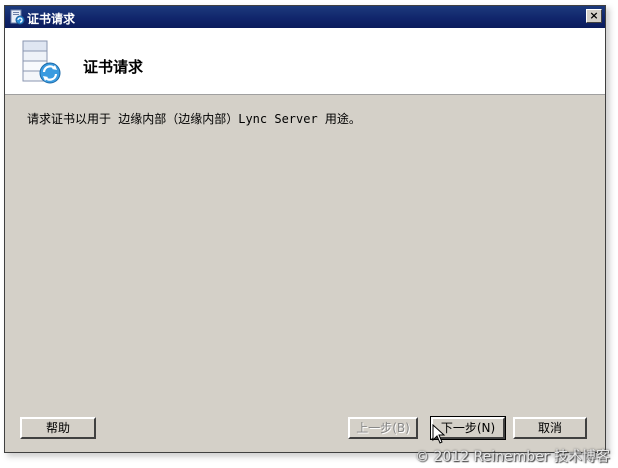 The image size is (618, 468). Describe the element at coordinates (41, 62) in the screenshot. I see `certificate-request-icon` at that location.